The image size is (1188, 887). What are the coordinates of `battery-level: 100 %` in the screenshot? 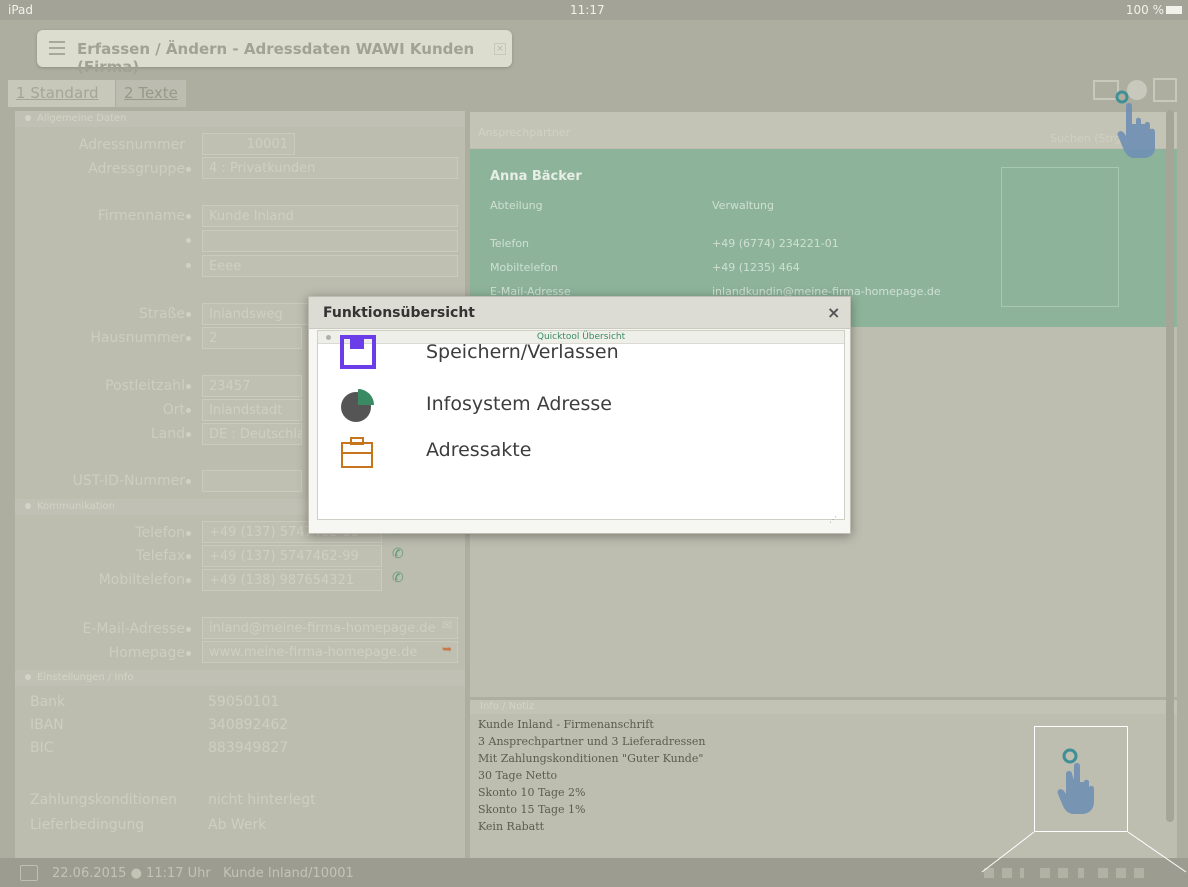 It's located at (1144, 10).